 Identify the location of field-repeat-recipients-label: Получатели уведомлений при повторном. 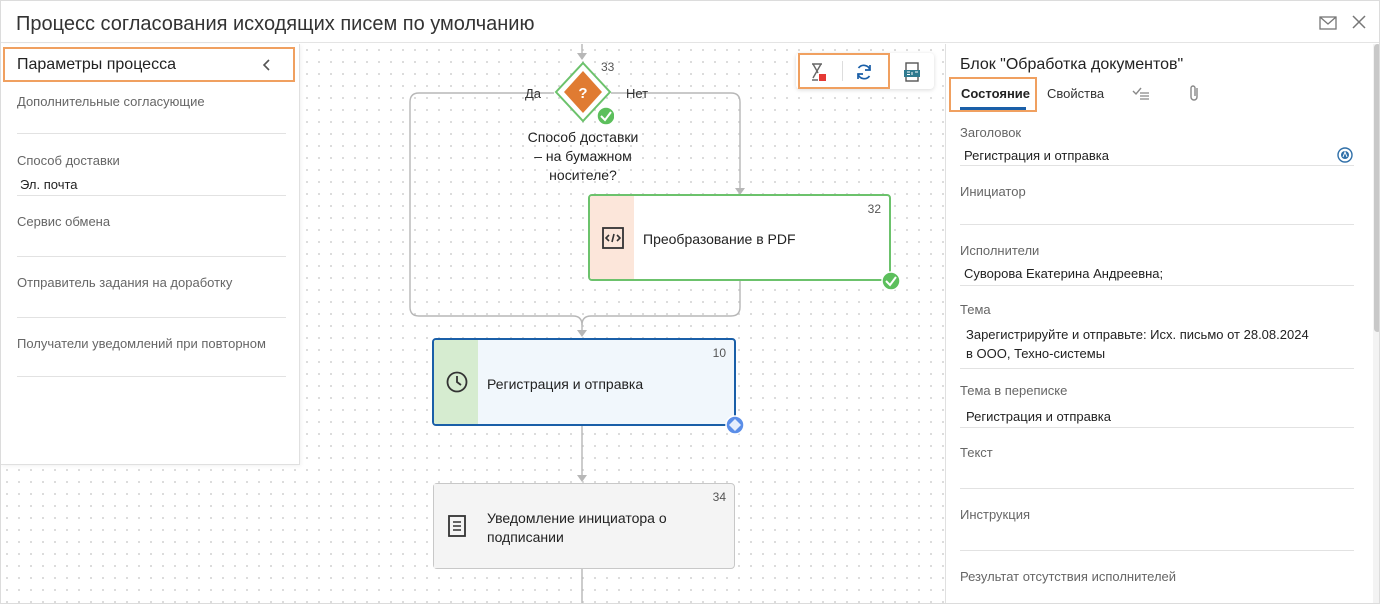
(141, 343).